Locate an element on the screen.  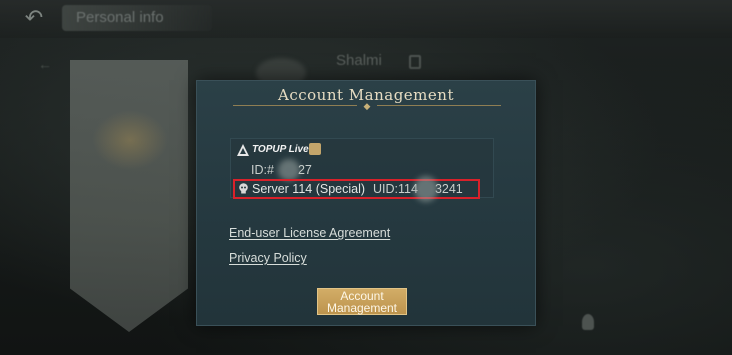
title-divider-right is located at coordinates (439, 105).